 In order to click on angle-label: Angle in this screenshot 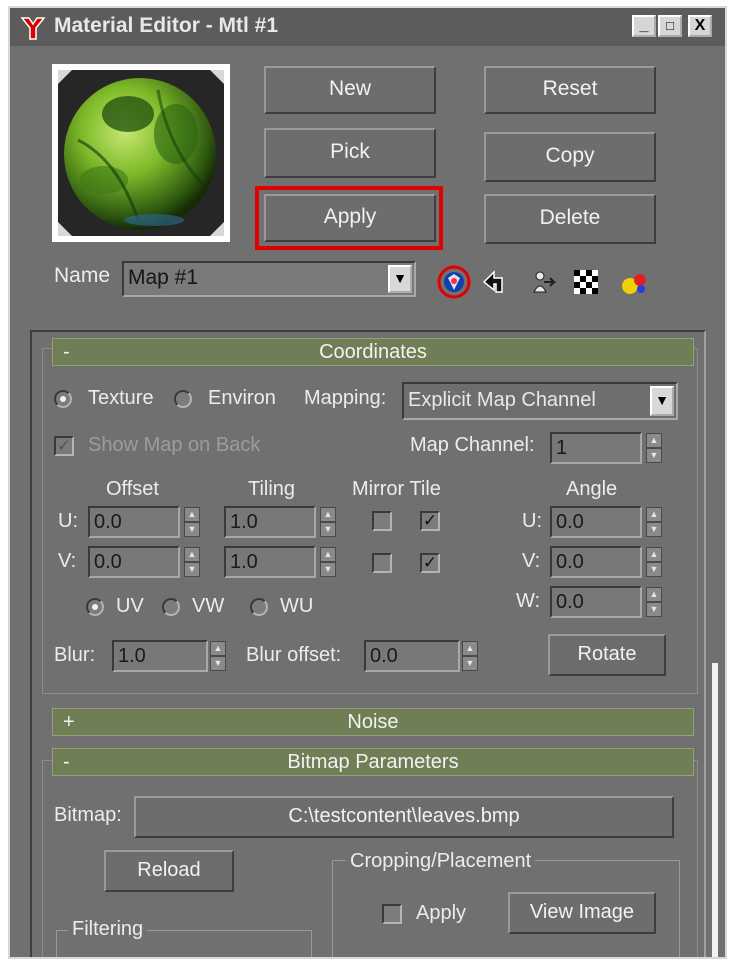, I will do `click(592, 489)`.